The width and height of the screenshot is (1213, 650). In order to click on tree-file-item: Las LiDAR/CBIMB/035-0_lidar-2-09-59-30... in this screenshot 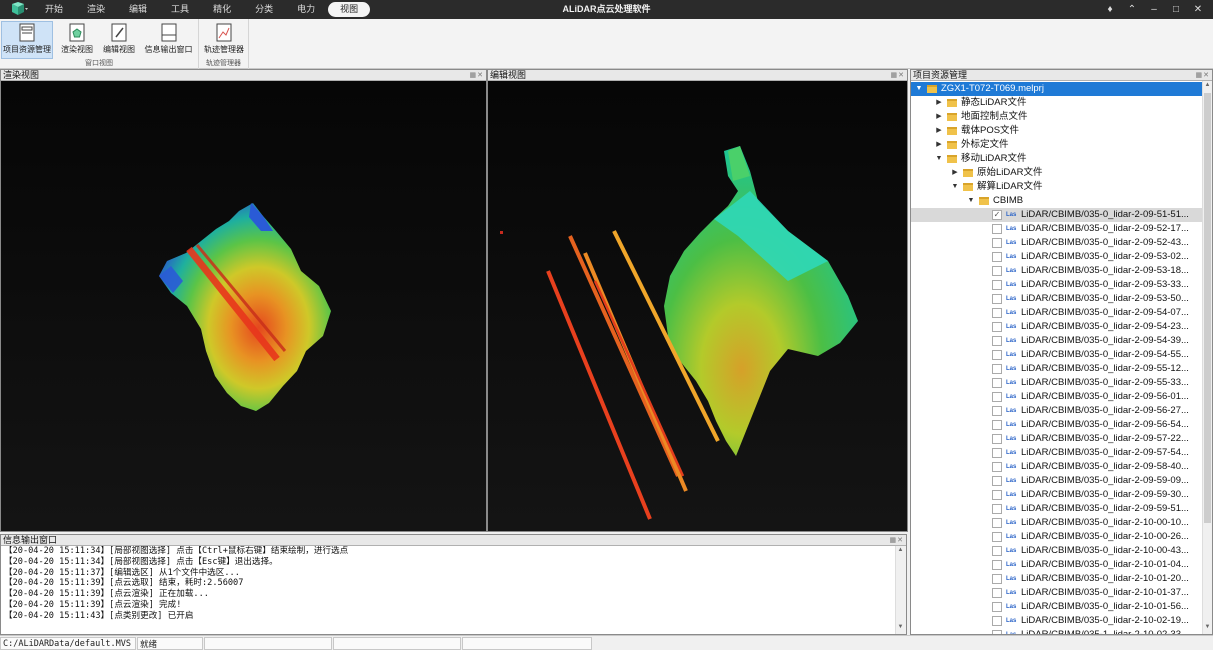, I will do `click(1056, 495)`.